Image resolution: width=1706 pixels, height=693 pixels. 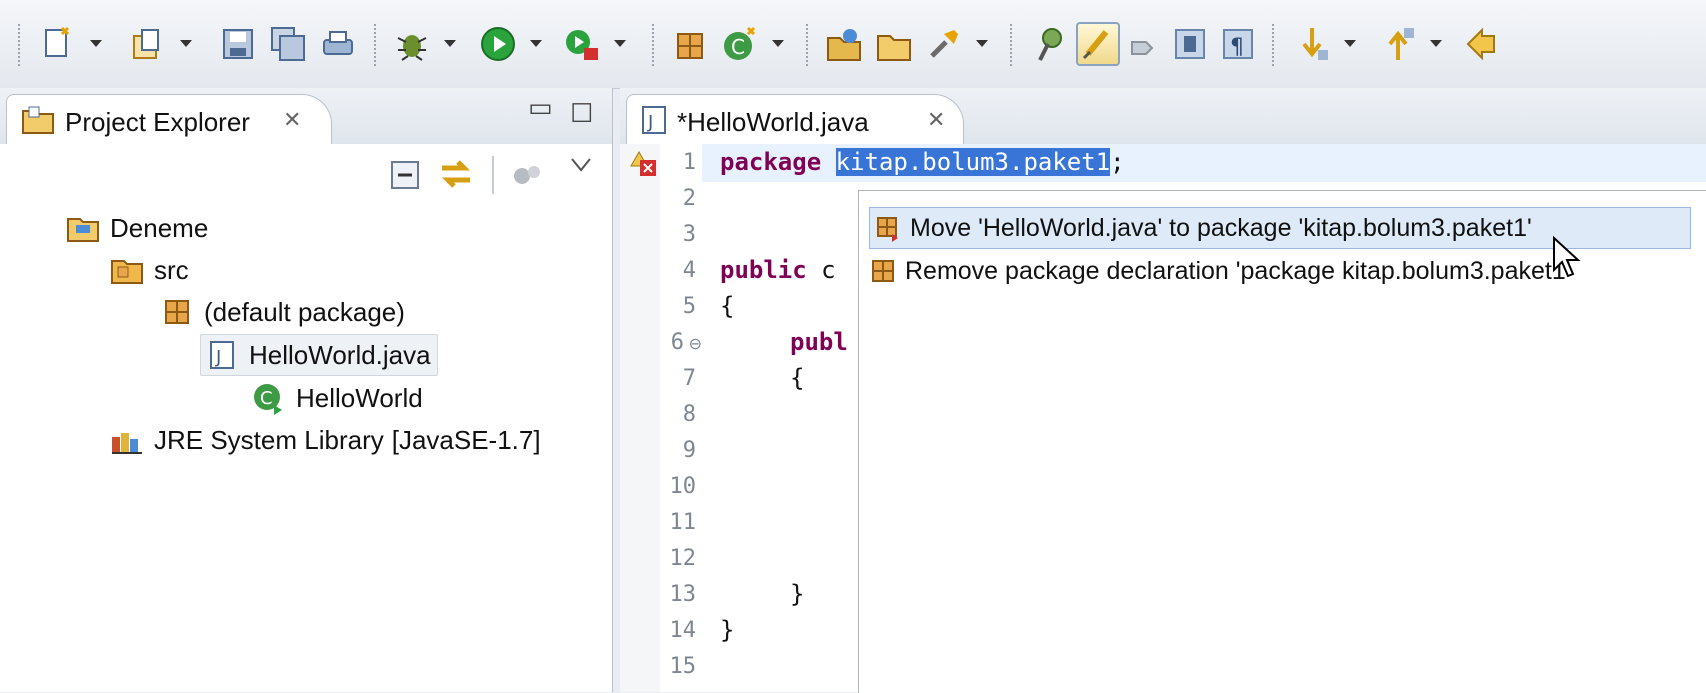 What do you see at coordinates (640, 418) in the screenshot?
I see `annotation-ruler` at bounding box center [640, 418].